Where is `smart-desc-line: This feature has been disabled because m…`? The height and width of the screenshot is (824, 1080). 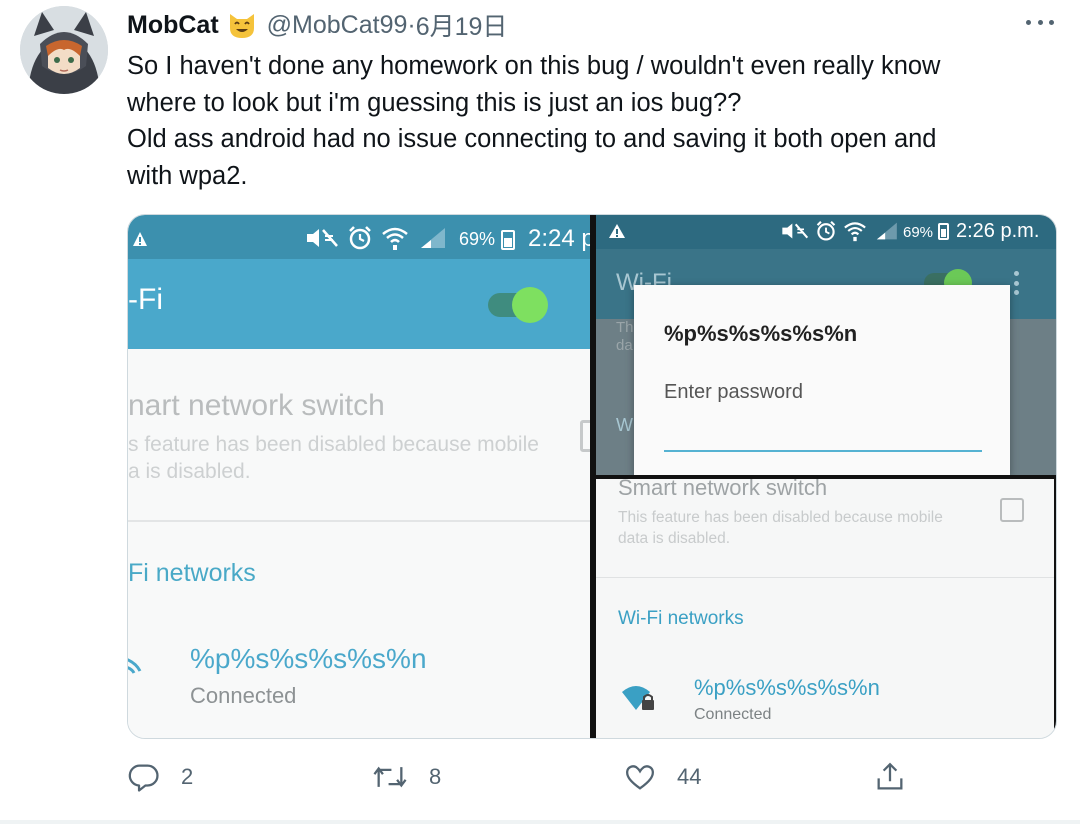
smart-desc-line: This feature has been disabled because m… is located at coordinates (780, 517).